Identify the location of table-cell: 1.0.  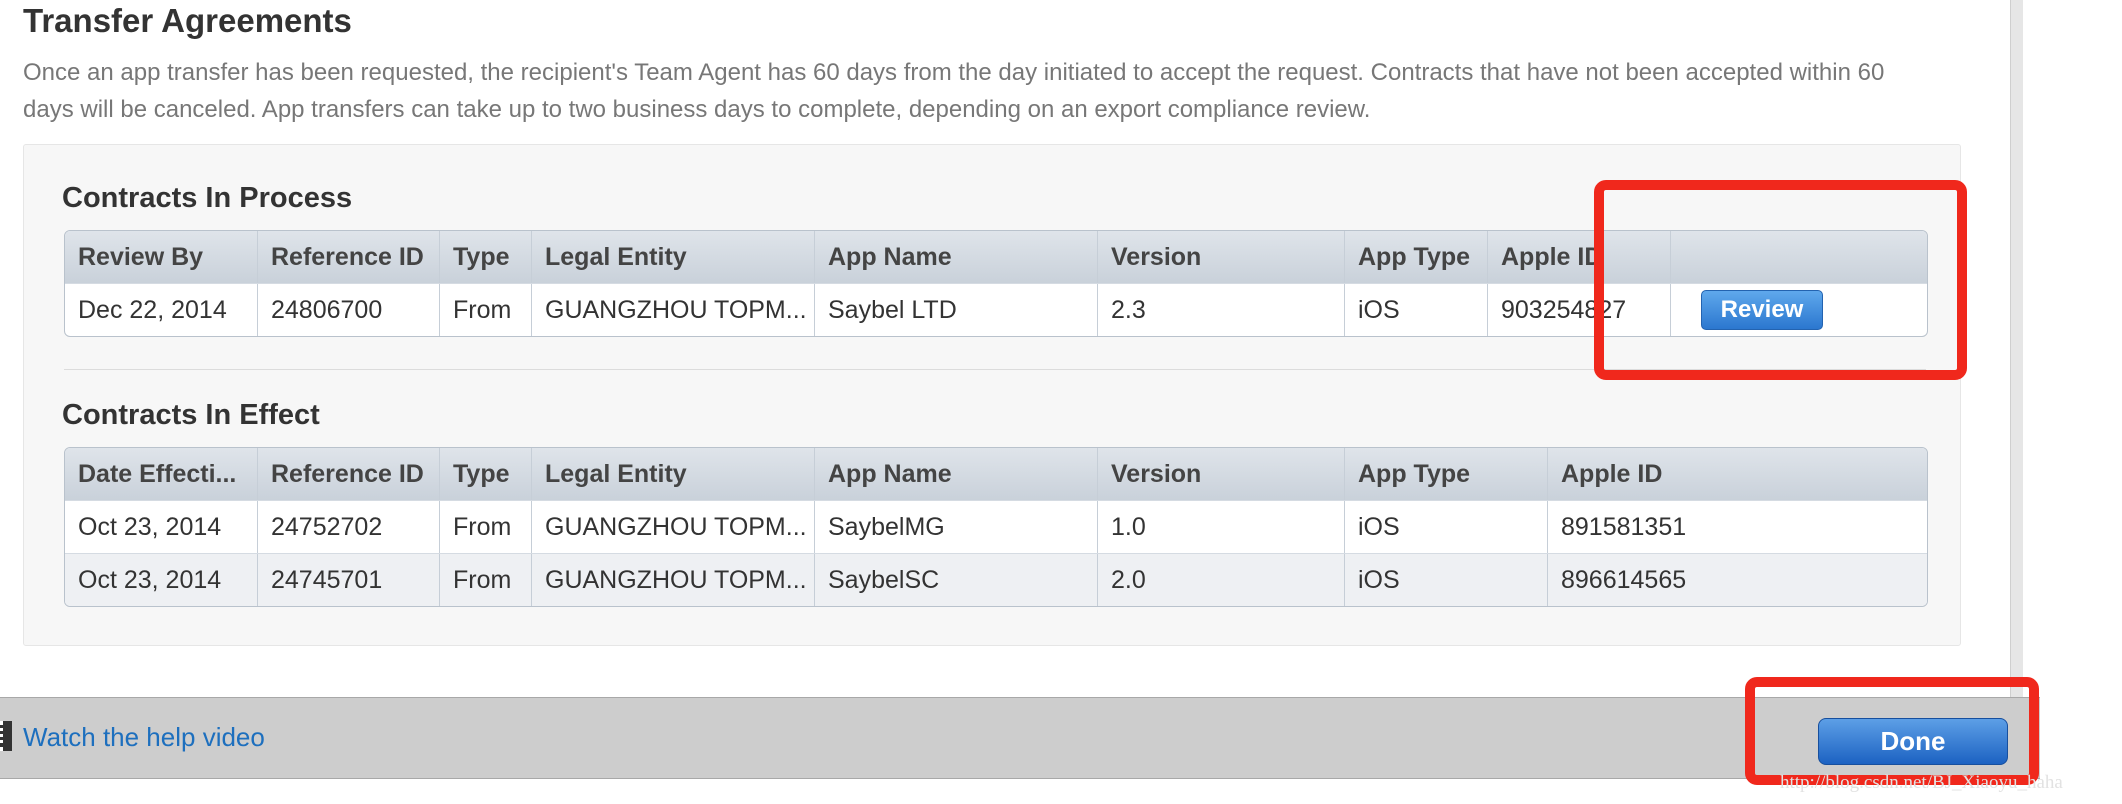
(1221, 527).